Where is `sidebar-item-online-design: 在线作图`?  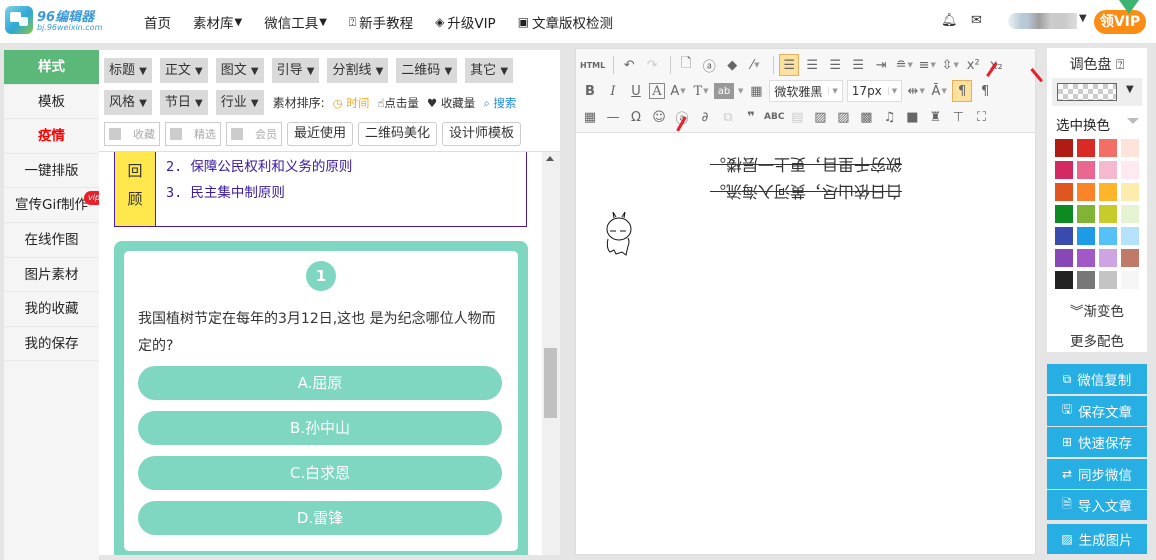
sidebar-item-online-design: 在线作图 is located at coordinates (51, 240).